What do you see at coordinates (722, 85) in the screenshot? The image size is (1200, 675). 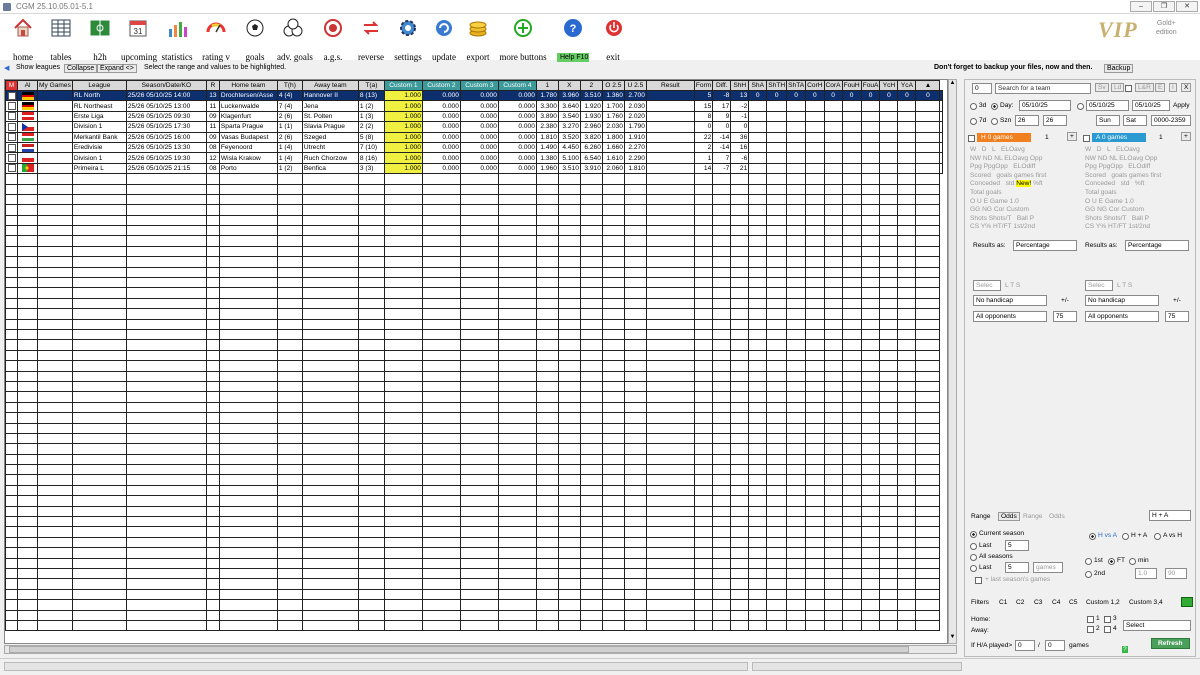 I see `column-header: Diff.` at bounding box center [722, 85].